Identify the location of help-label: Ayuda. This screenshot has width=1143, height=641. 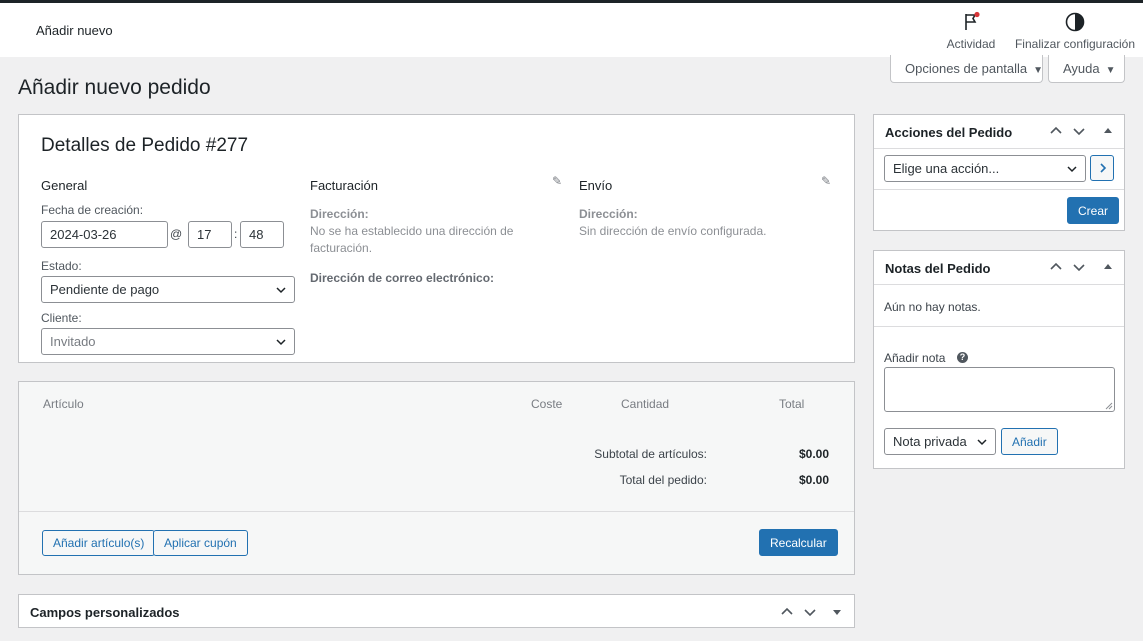
(1081, 68).